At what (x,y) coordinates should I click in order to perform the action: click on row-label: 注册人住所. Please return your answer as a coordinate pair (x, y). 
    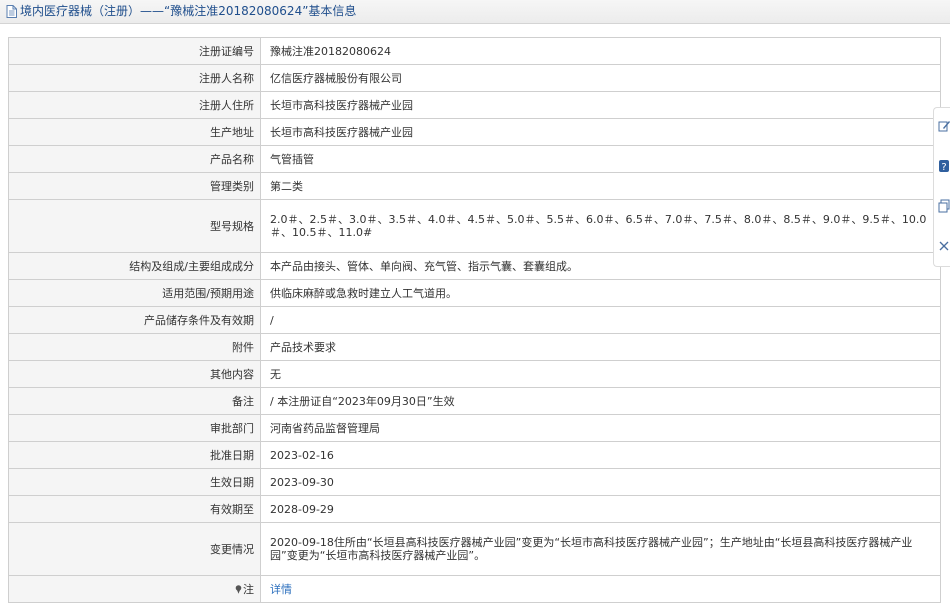
    Looking at the image, I should click on (134, 105).